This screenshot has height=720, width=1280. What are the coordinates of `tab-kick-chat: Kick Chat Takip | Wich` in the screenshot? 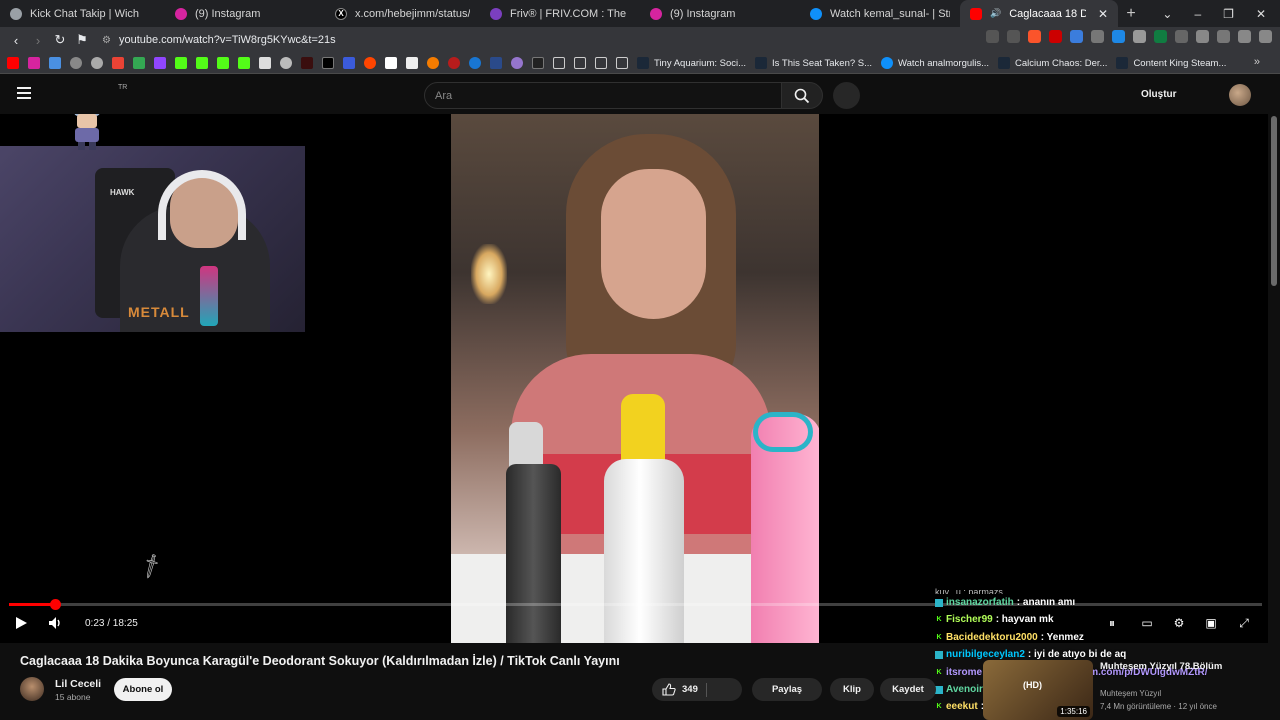 It's located at (82, 13).